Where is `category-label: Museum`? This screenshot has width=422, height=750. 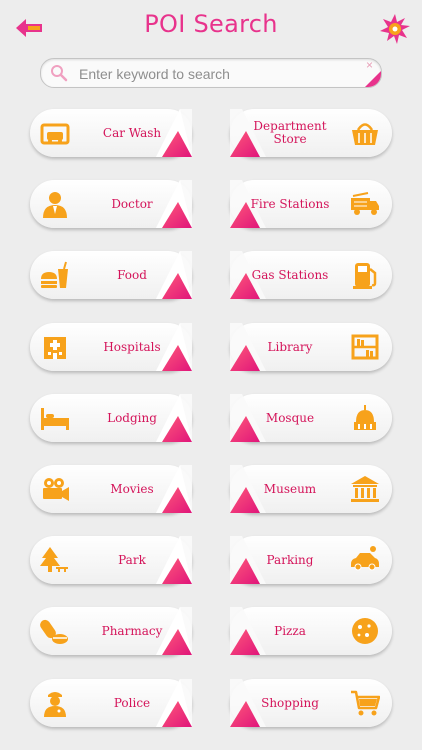
category-label: Museum is located at coordinates (290, 488).